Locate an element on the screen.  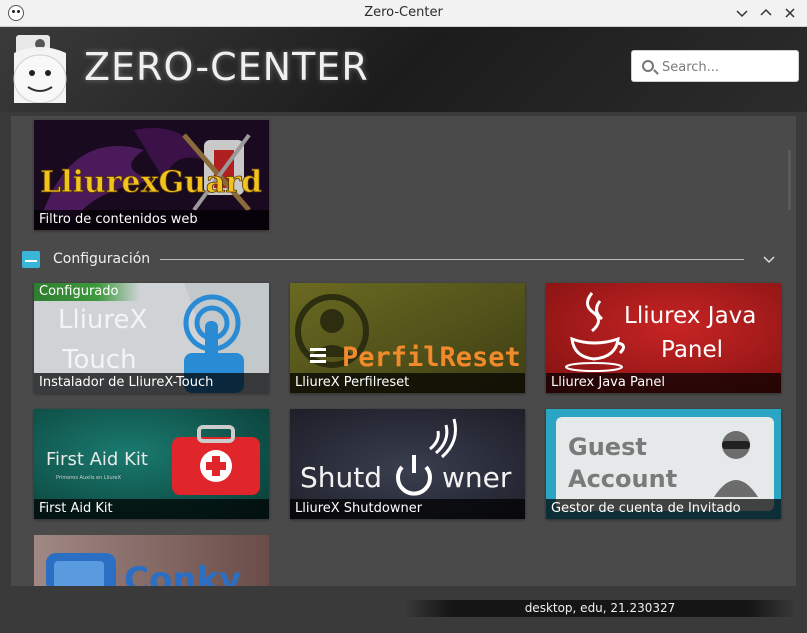
scrollbar is located at coordinates (789, 180).